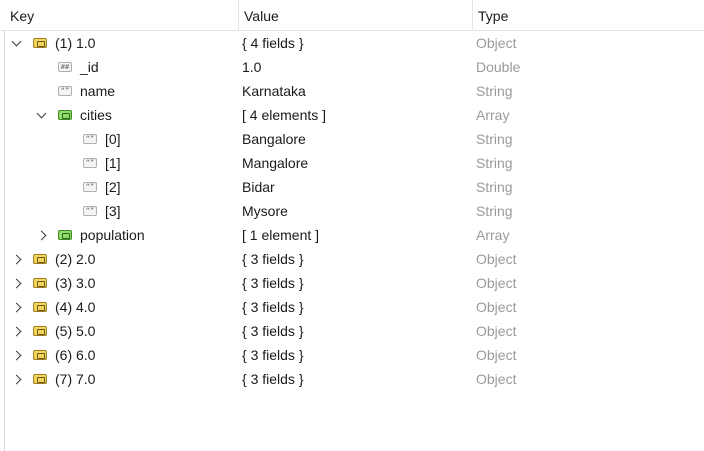  I want to click on row-value: Bangalore, so click(274, 139).